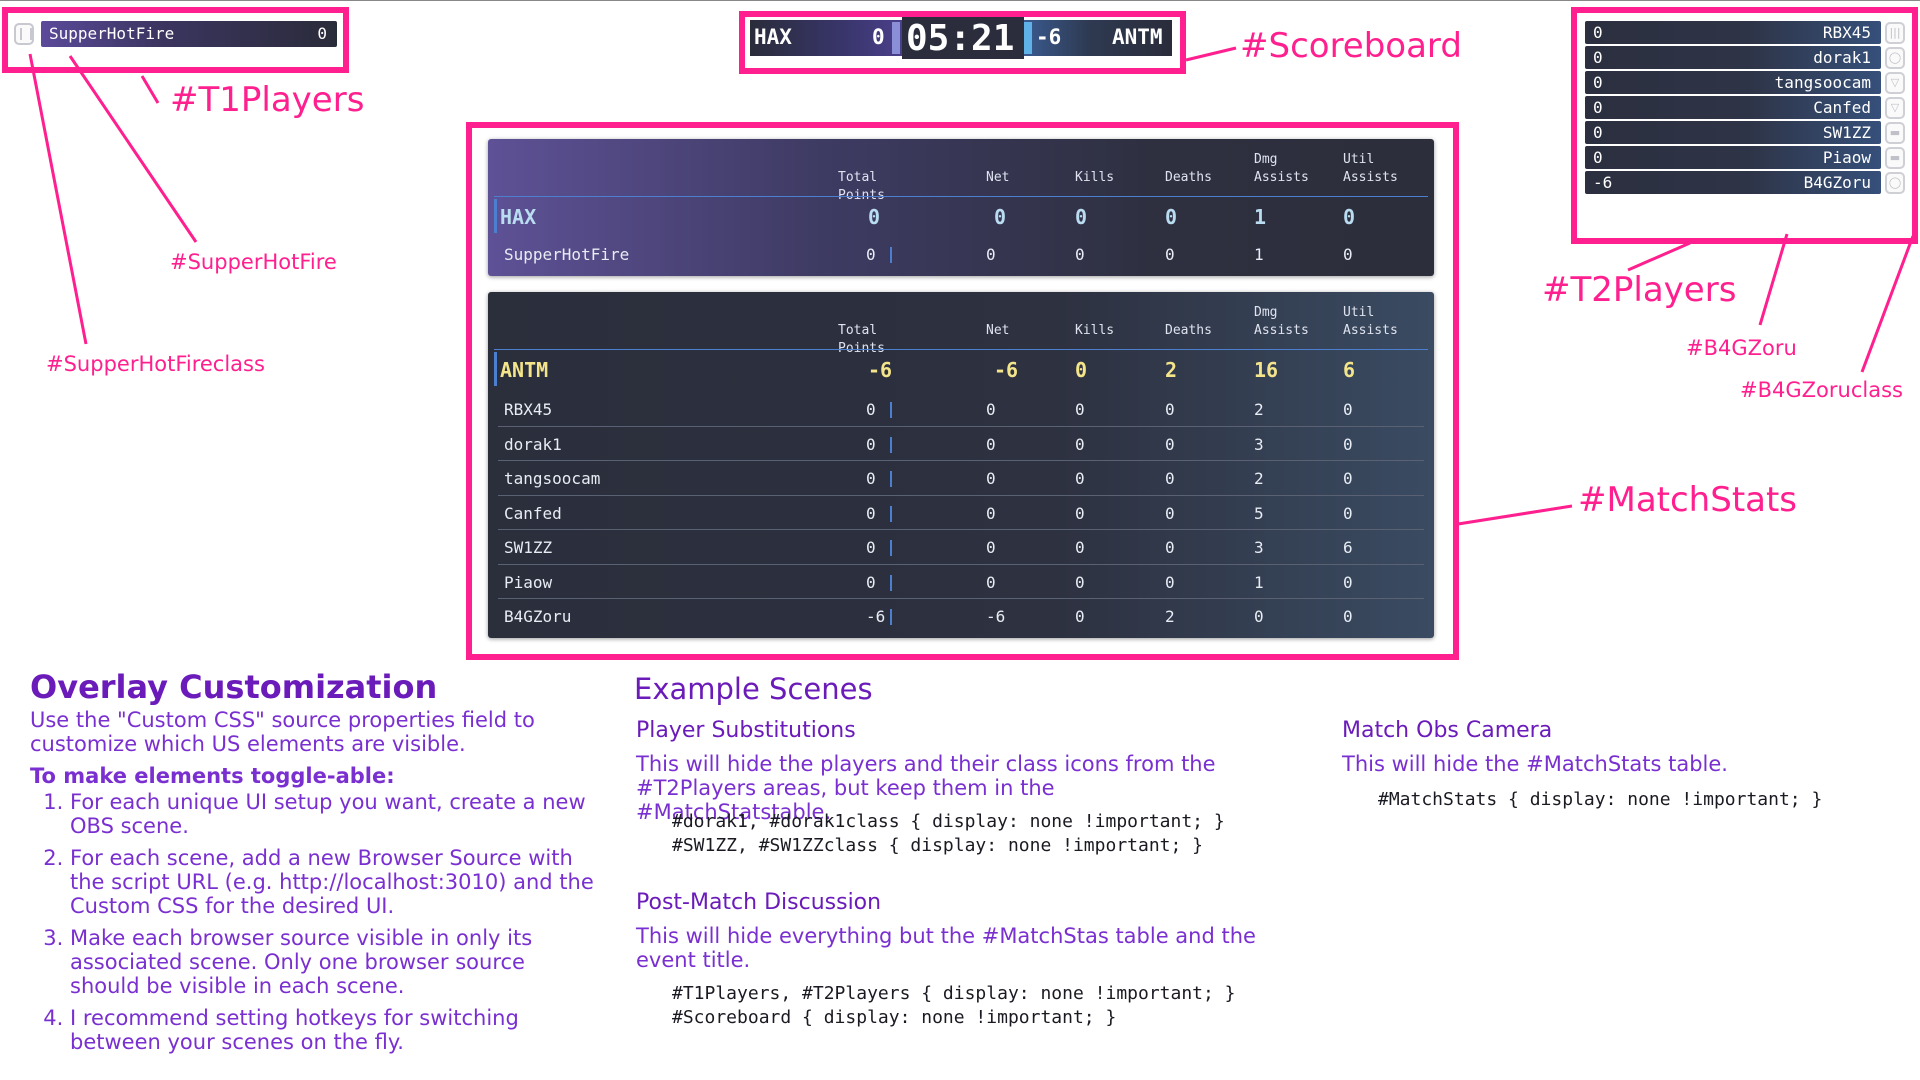  I want to click on team2-score: -6, so click(1049, 37).